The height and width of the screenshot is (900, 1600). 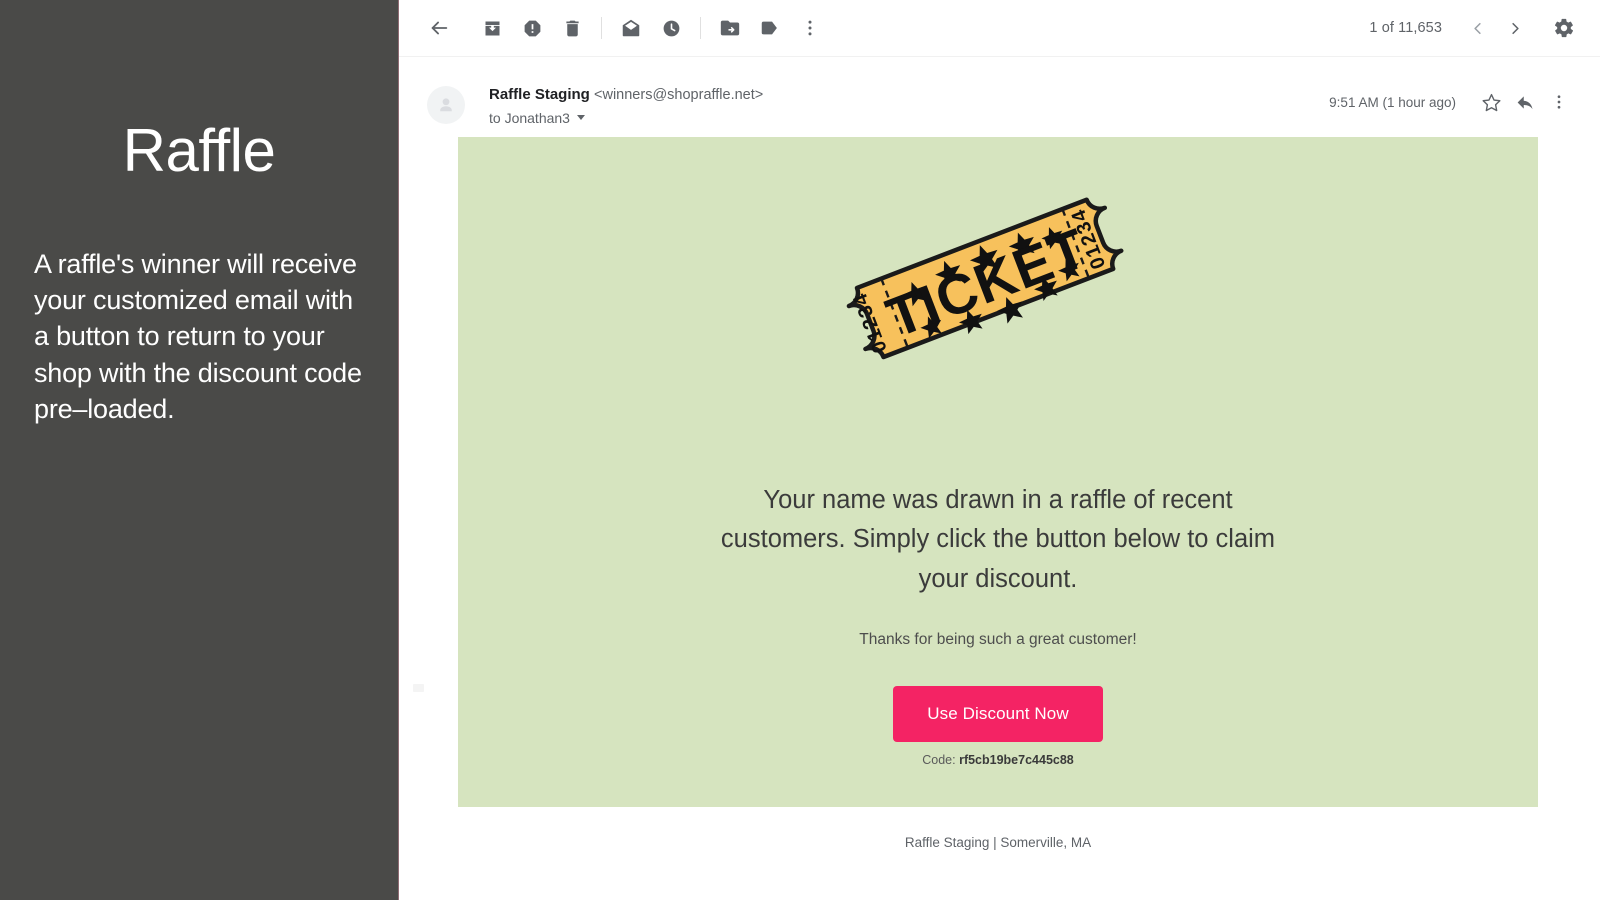 I want to click on archive-icon, so click(x=492, y=28).